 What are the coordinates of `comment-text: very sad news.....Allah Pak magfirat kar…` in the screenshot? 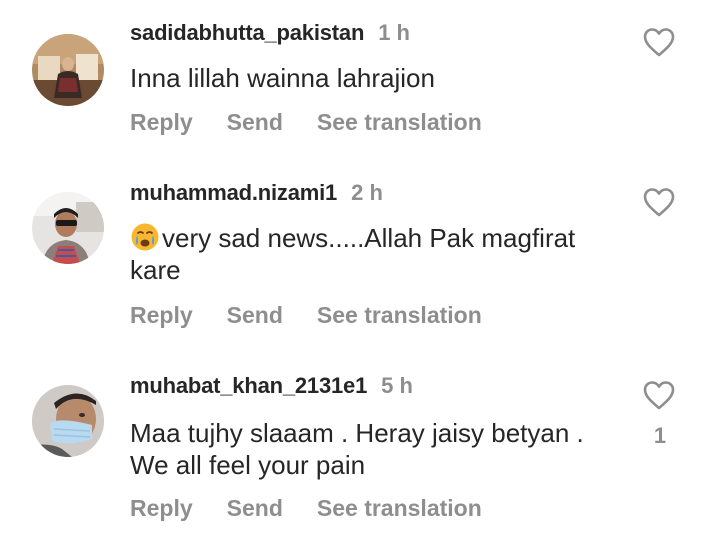 It's located at (375, 254).